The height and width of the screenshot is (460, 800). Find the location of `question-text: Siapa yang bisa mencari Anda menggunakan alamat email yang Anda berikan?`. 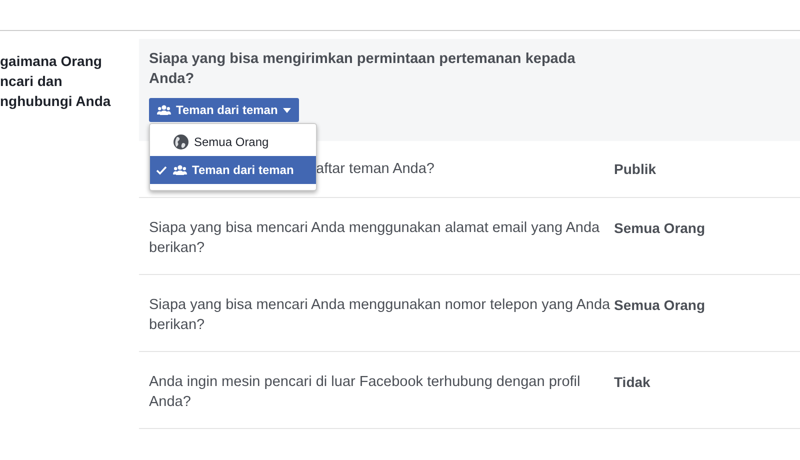

question-text: Siapa yang bisa mencari Anda menggunakan alamat email yang Anda berikan? is located at coordinates (375, 238).